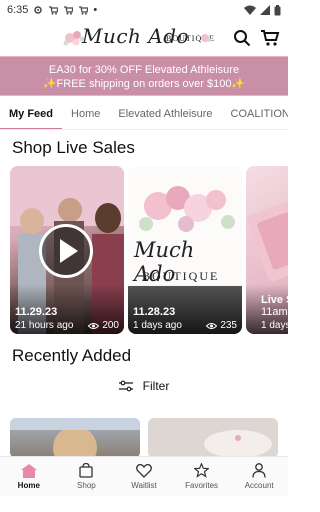  Describe the element at coordinates (86, 470) in the screenshot. I see `shopping-bag-icon` at that location.